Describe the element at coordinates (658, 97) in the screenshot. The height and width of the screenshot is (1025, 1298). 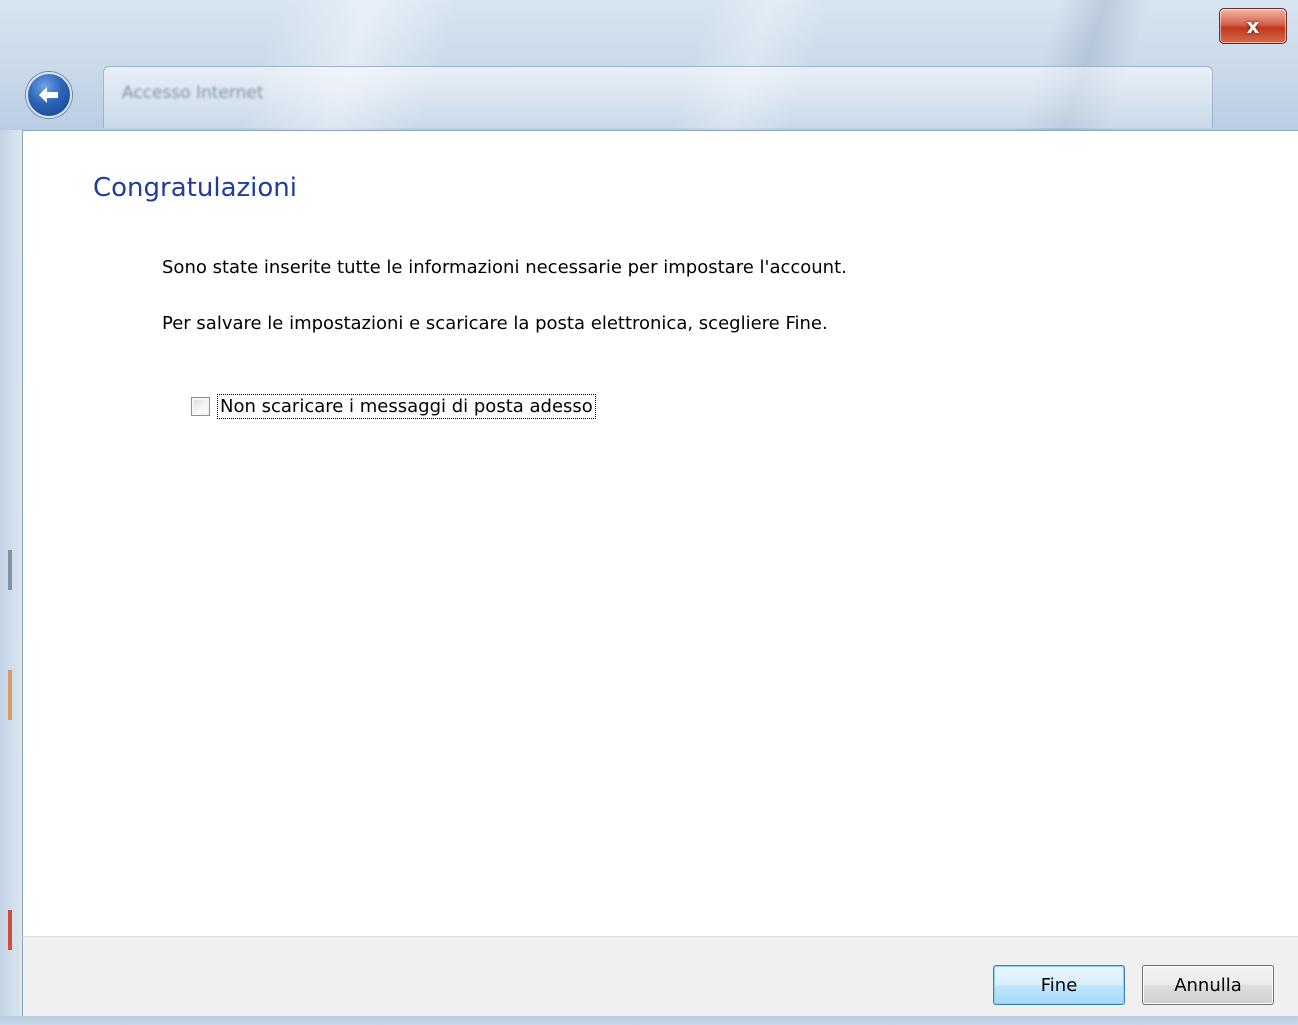
I see `title-area: Accesso Internet` at that location.